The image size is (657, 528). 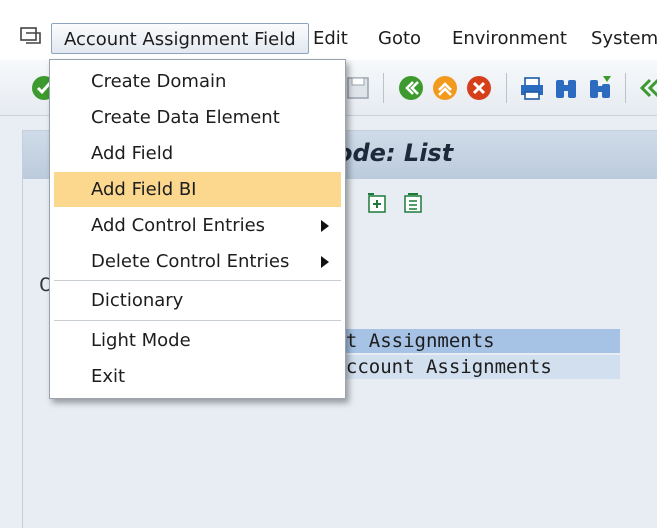 I want to click on find-next-icon, so click(x=600, y=88).